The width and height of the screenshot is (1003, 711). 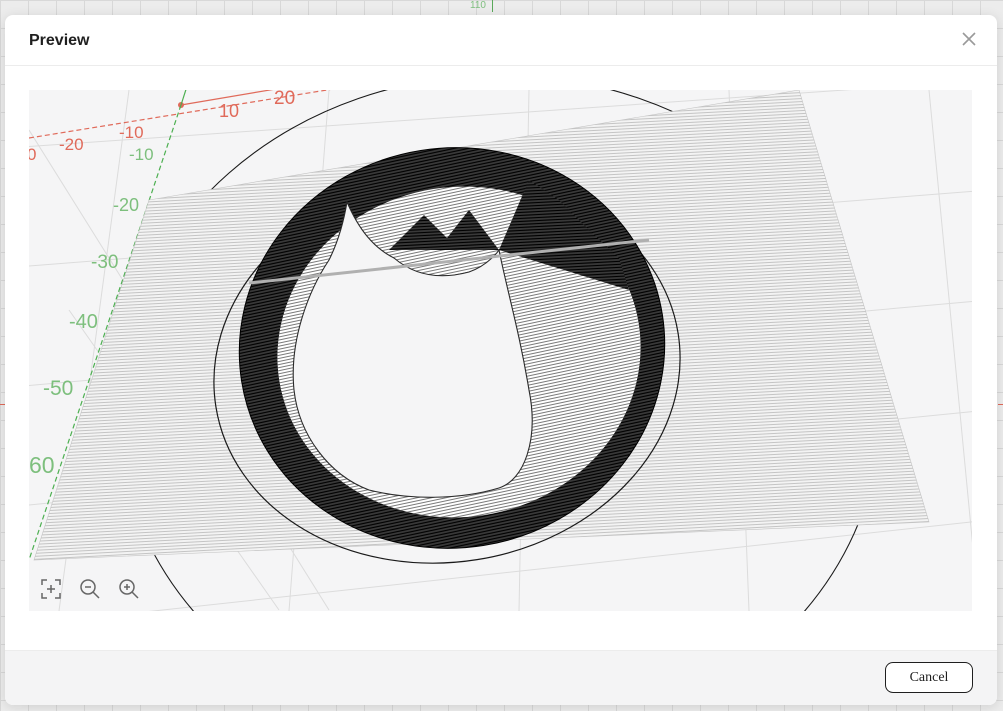 I want to click on dialog-title: Preview, so click(x=59, y=40).